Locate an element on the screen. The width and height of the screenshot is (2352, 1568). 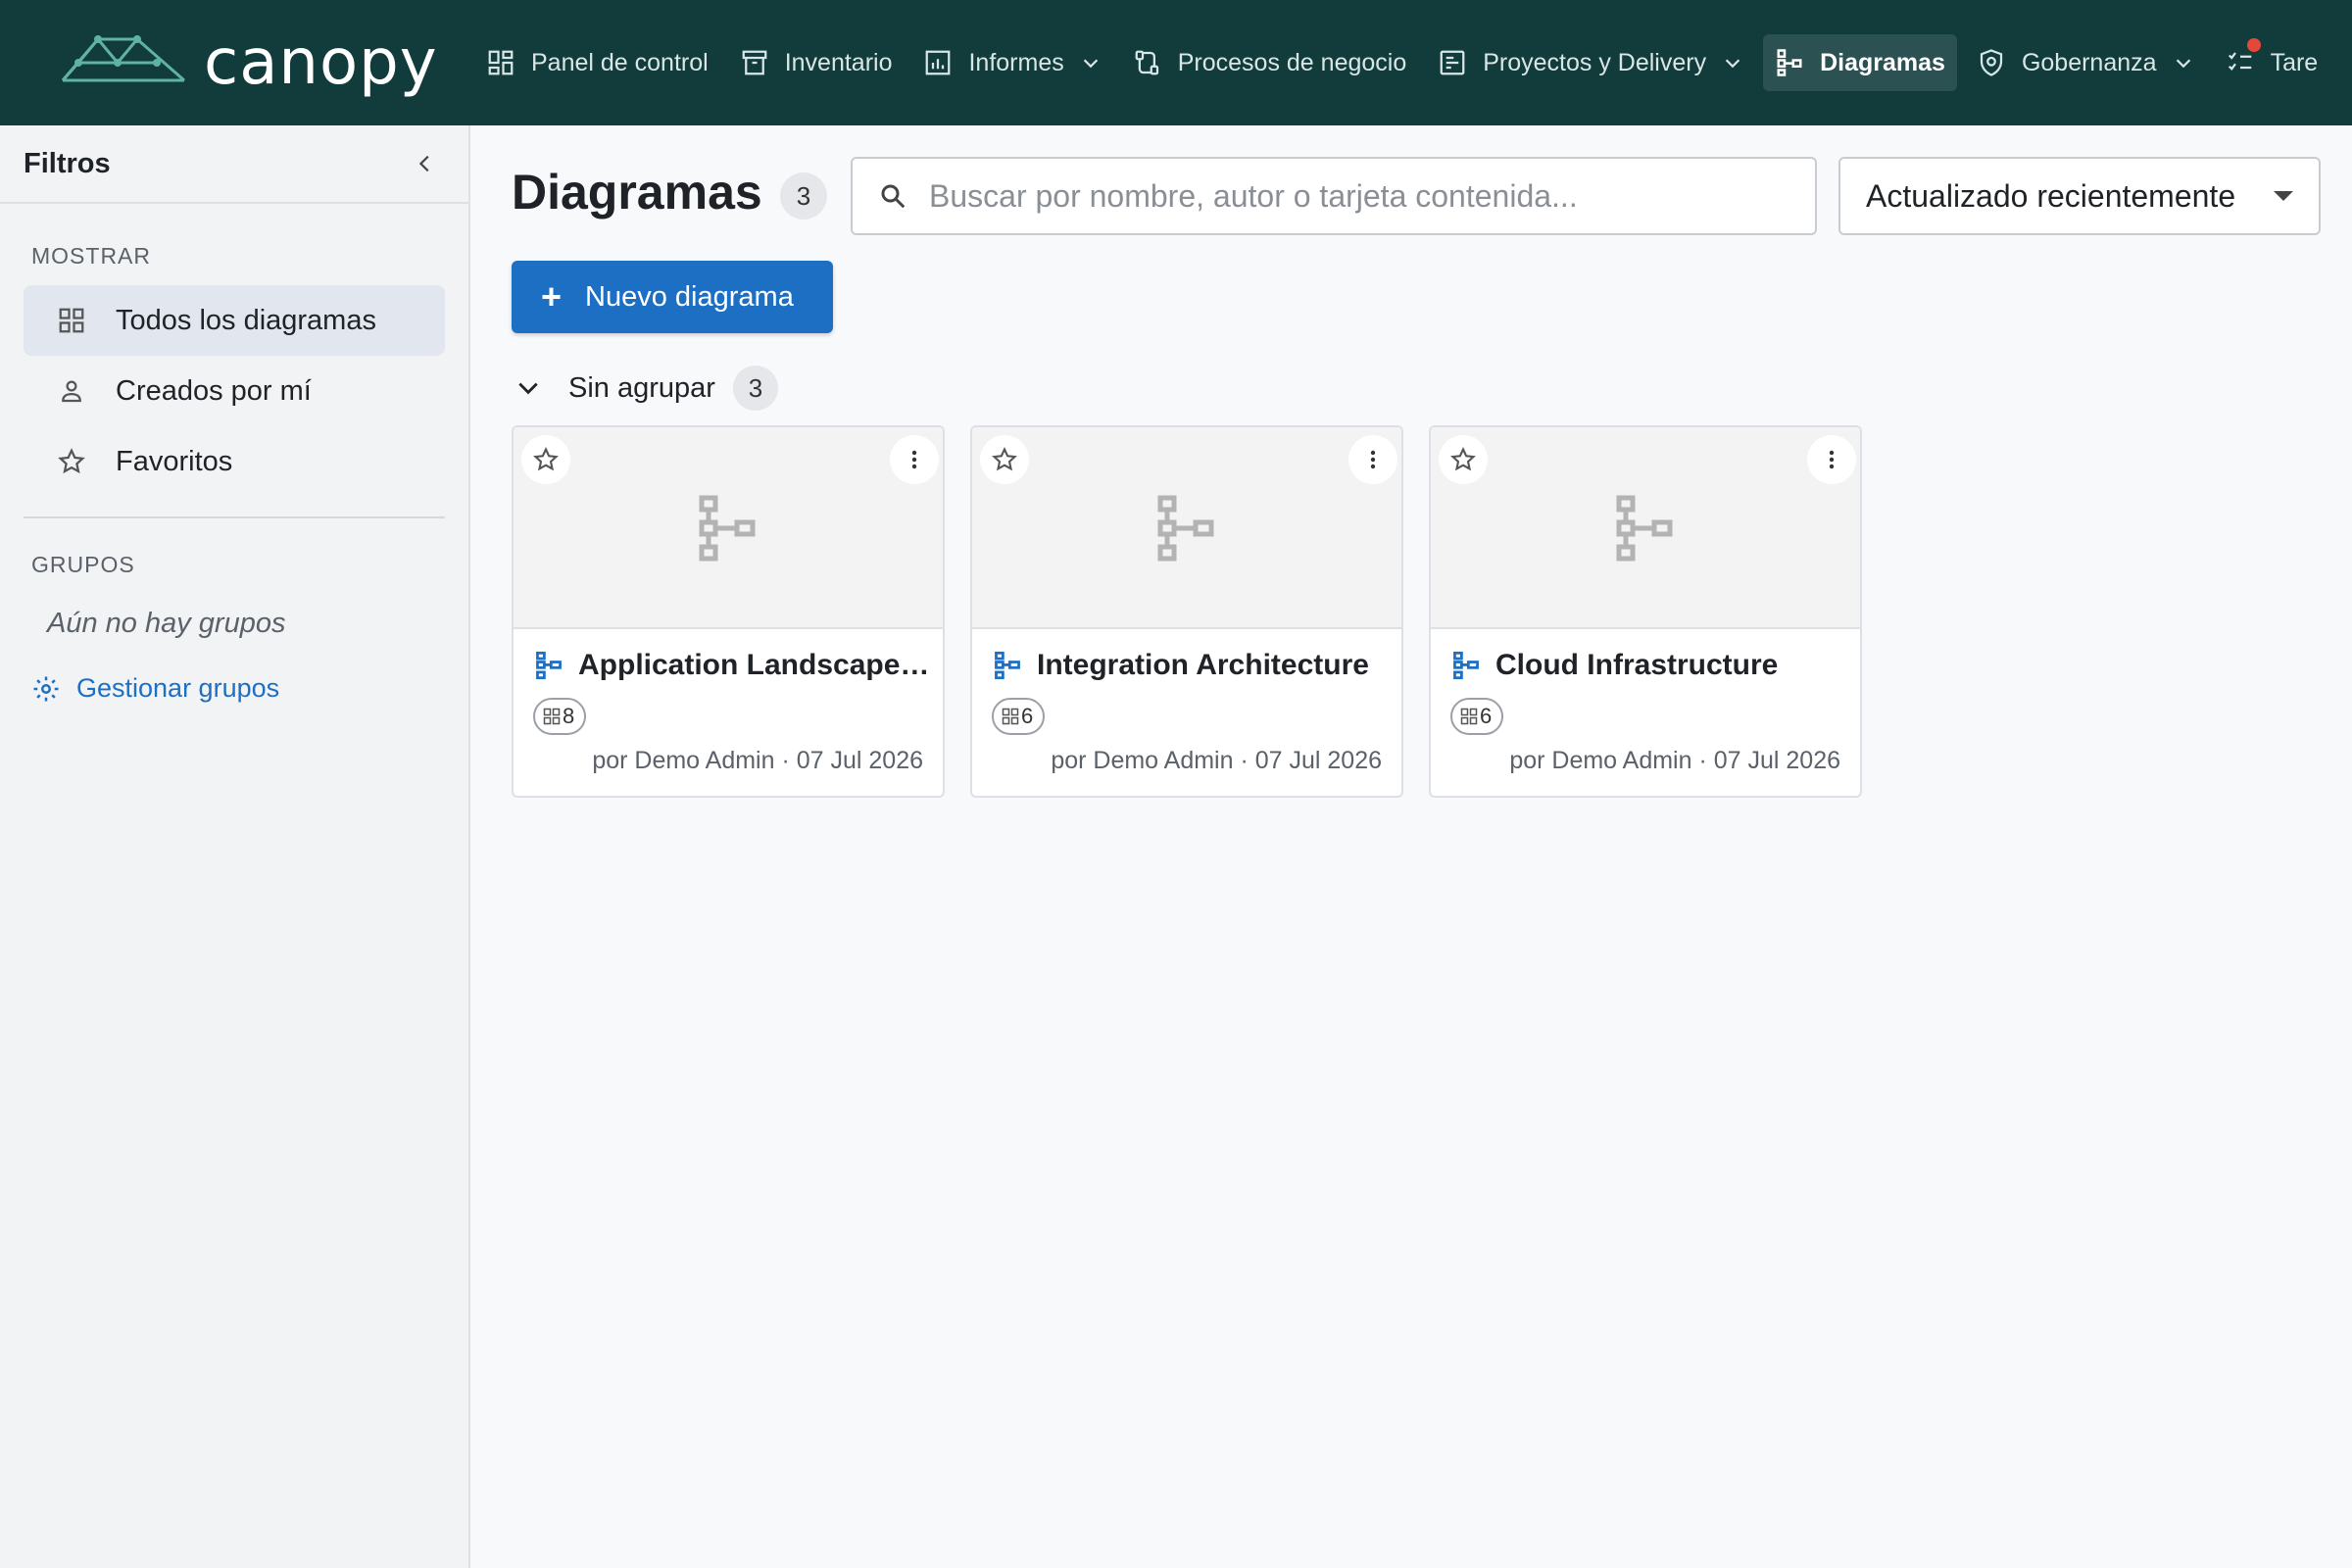
nav-label: Diagramas is located at coordinates (1882, 62).